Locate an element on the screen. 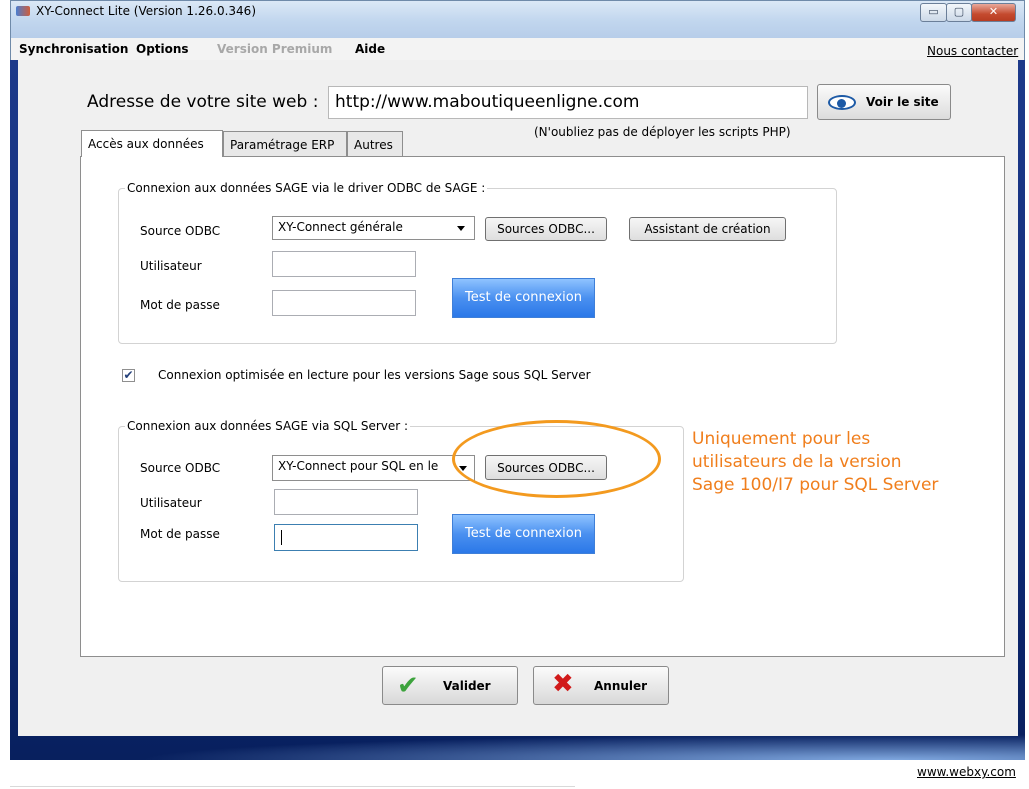 This screenshot has width=1029, height=789. contact-link: Nous contacter is located at coordinates (972, 51).